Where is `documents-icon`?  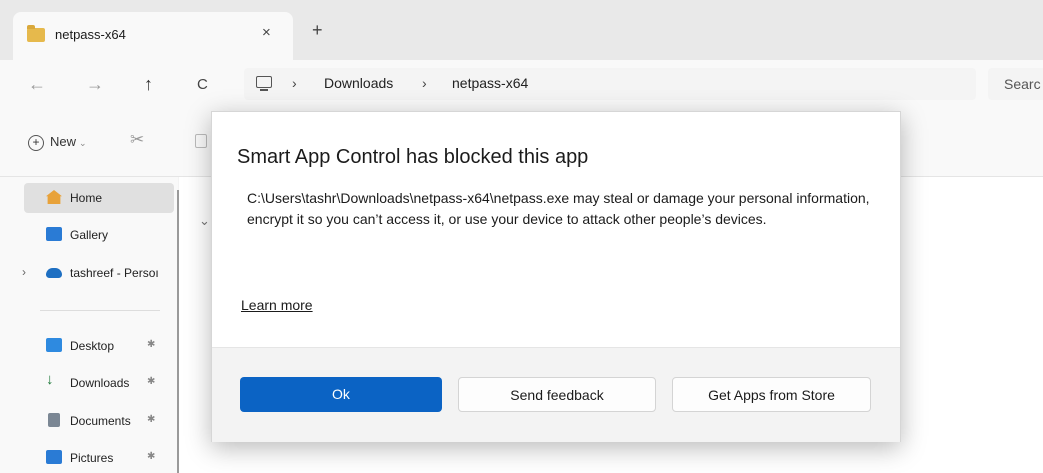
documents-icon is located at coordinates (54, 420).